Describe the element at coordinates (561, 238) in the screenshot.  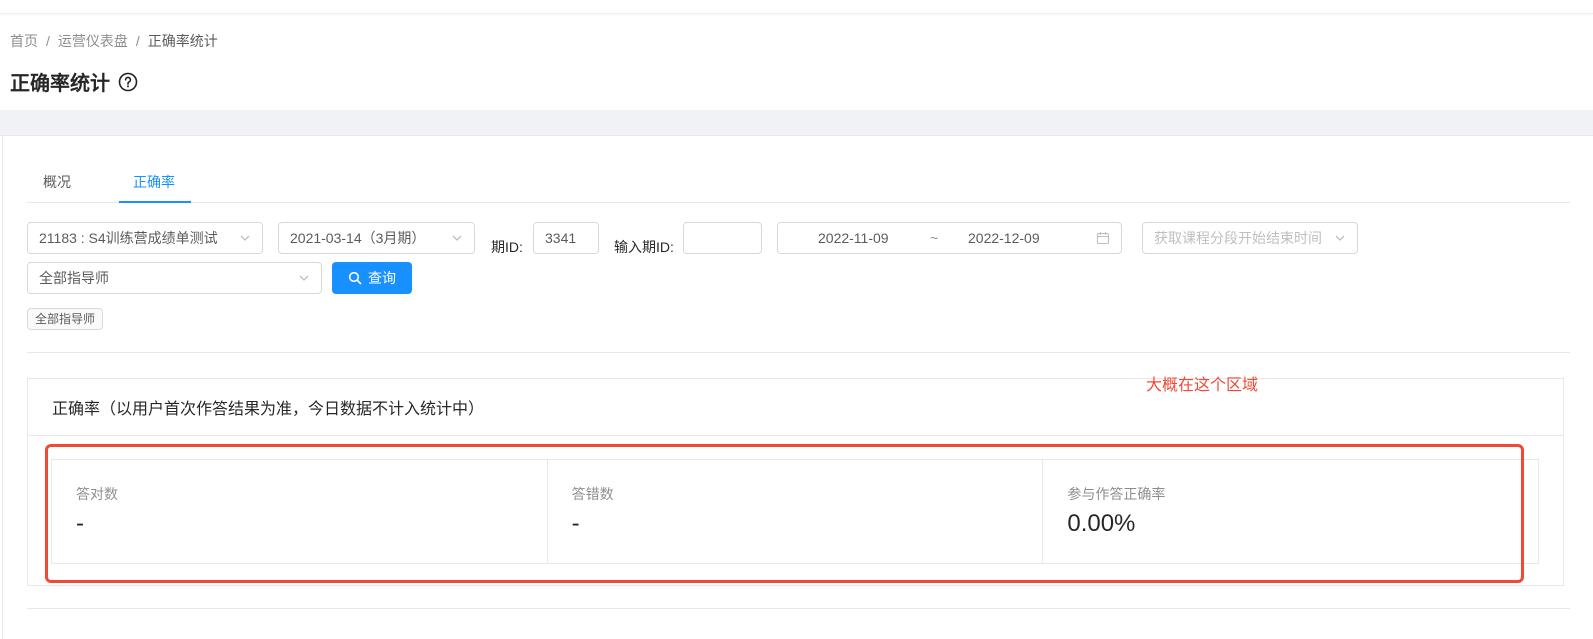
I see `period-id-value: 3341` at that location.